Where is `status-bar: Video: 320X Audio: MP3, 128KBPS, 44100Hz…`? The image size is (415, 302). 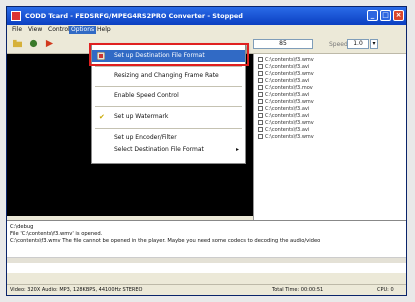 status-bar: Video: 320X Audio: MP3, 128KBPS, 44100Hz… is located at coordinates (206, 289).